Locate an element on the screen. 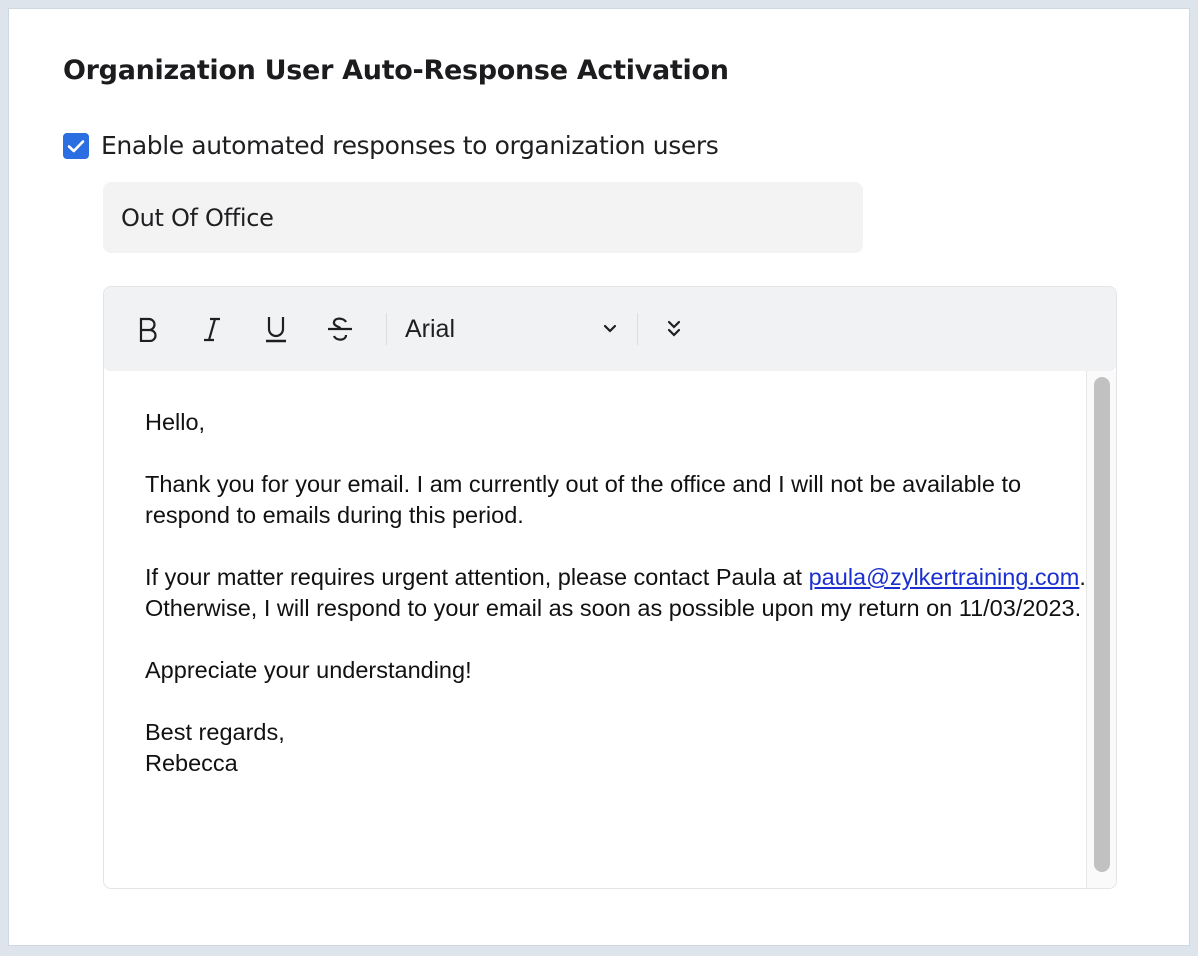 The width and height of the screenshot is (1198, 956). strikethrough-button is located at coordinates (340, 329).